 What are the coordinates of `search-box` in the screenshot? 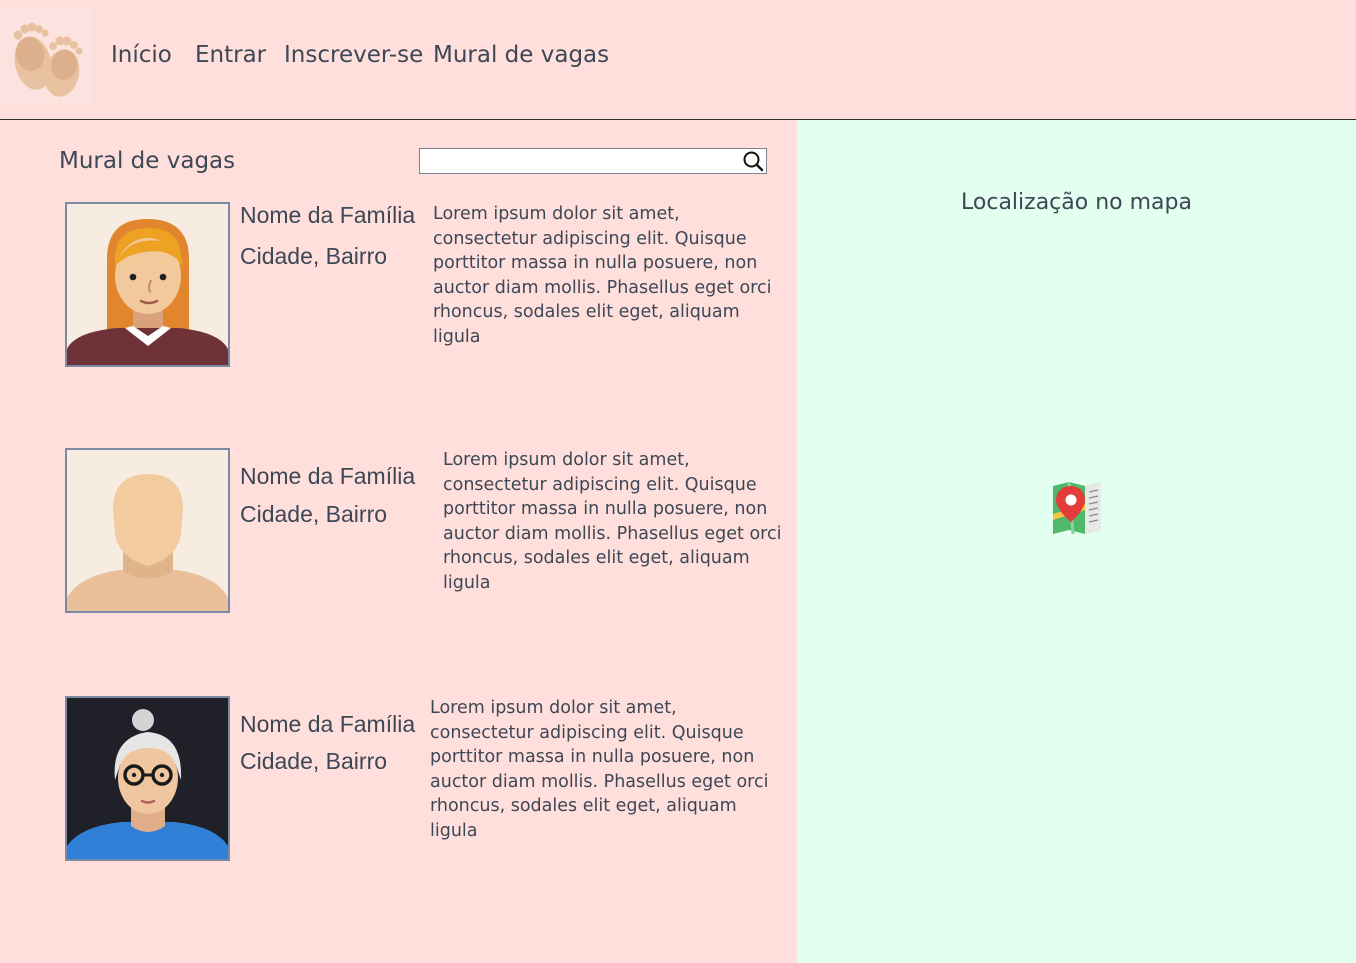 It's located at (593, 161).